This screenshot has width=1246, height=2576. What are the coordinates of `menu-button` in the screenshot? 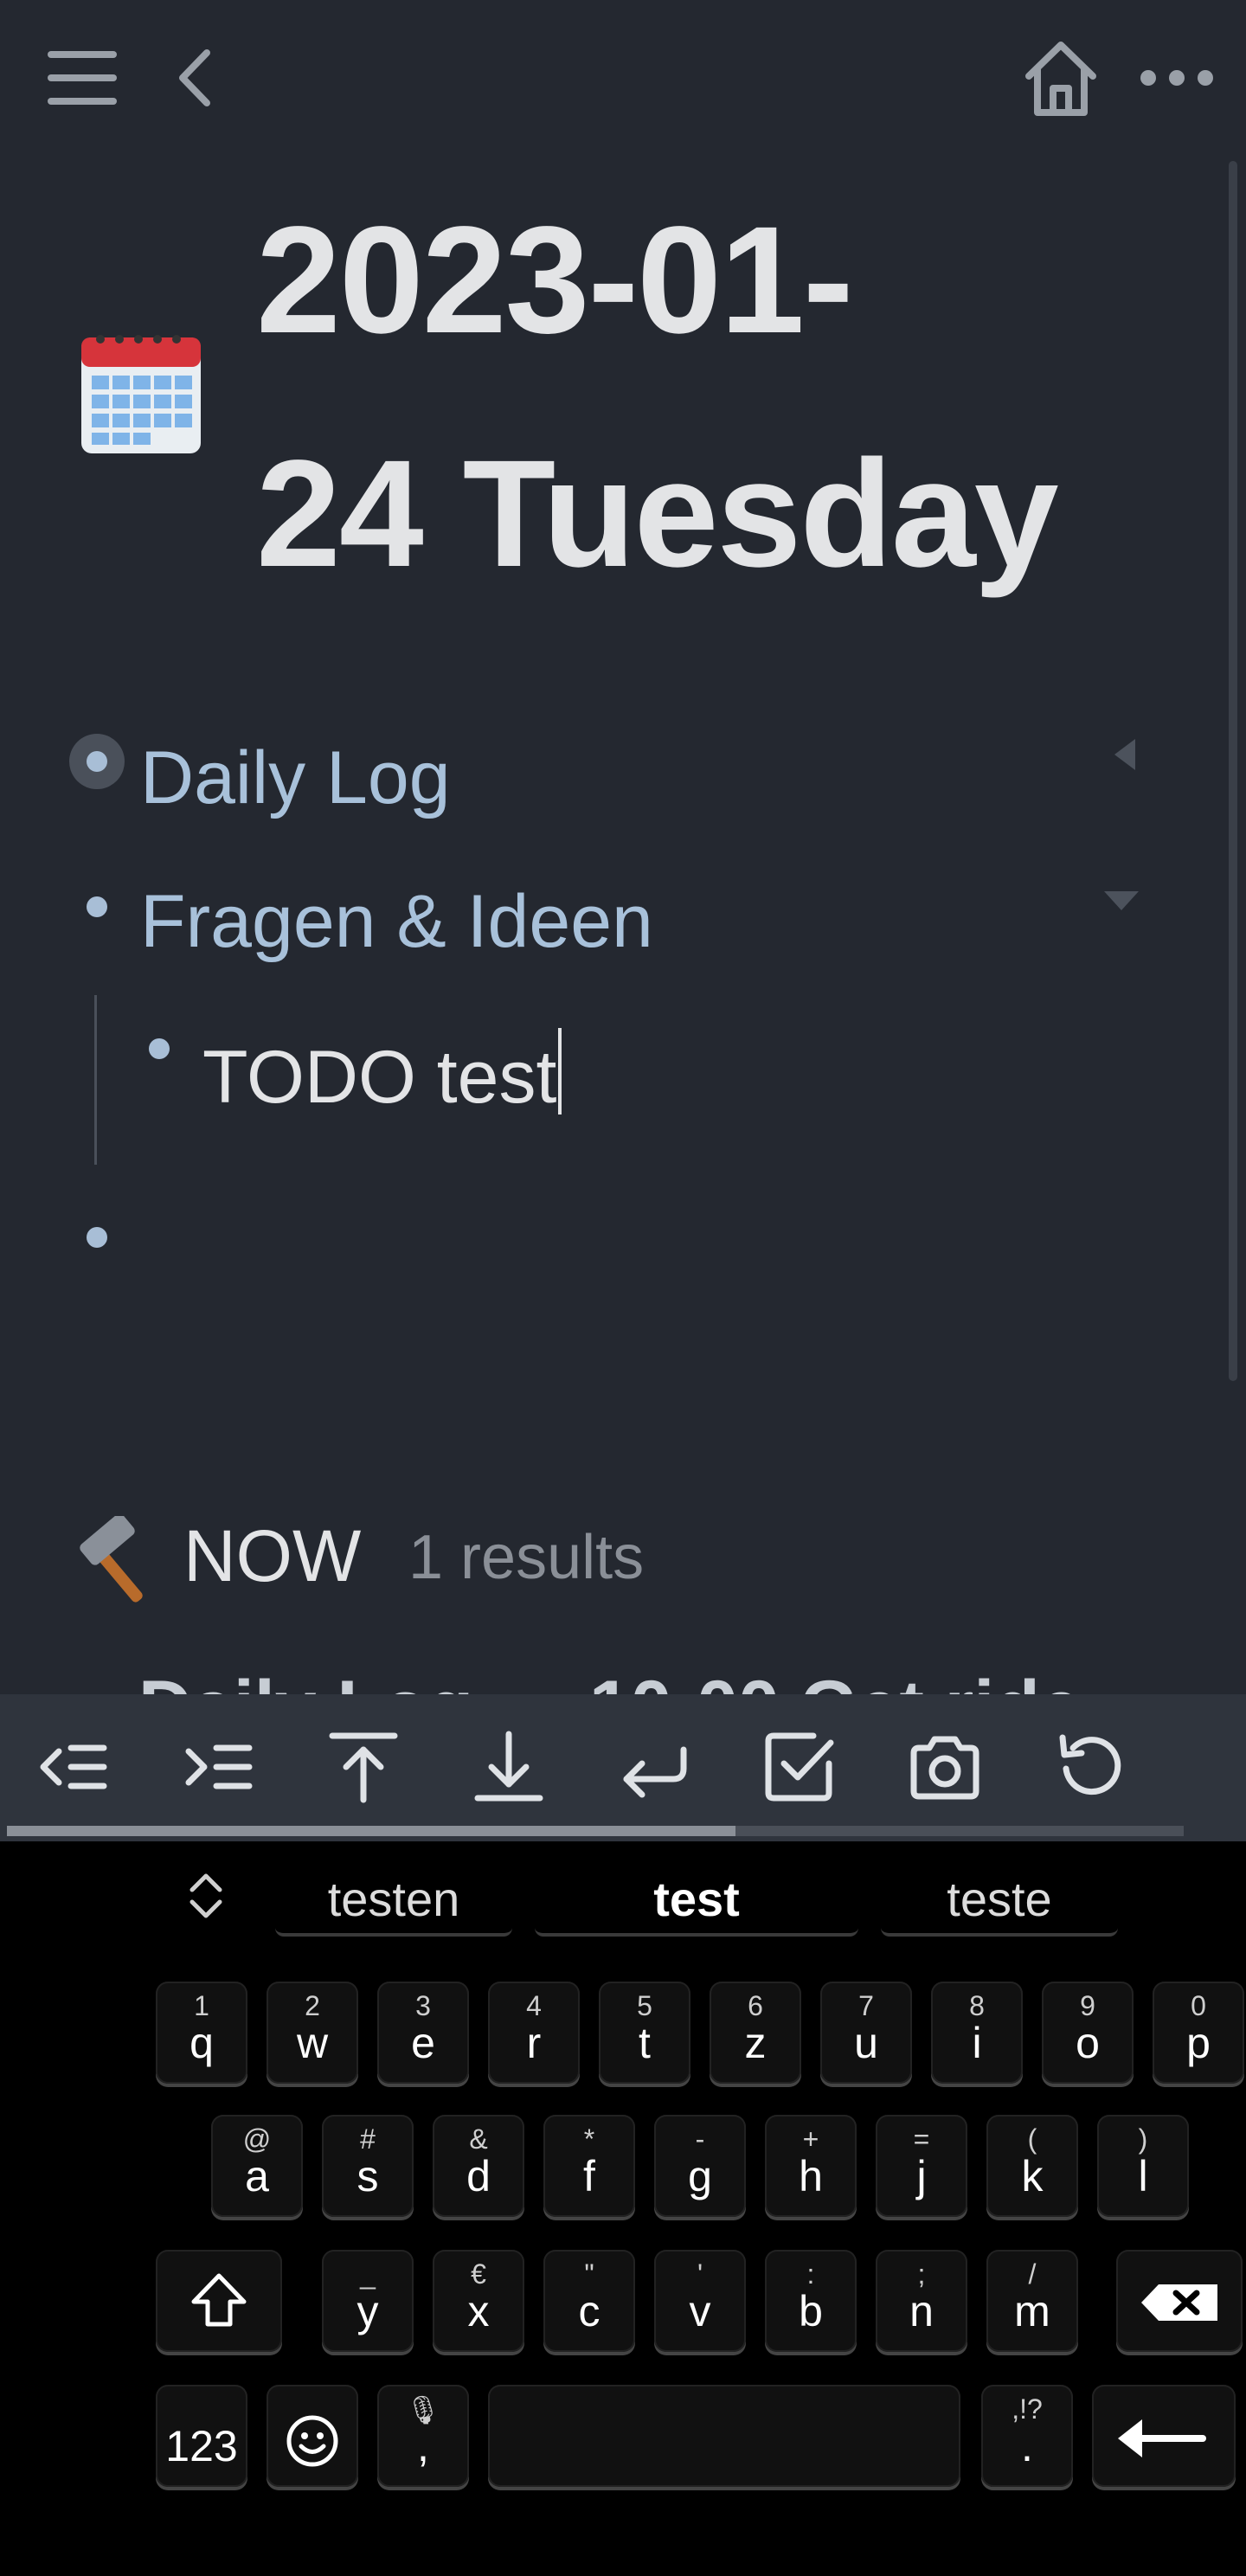 It's located at (82, 78).